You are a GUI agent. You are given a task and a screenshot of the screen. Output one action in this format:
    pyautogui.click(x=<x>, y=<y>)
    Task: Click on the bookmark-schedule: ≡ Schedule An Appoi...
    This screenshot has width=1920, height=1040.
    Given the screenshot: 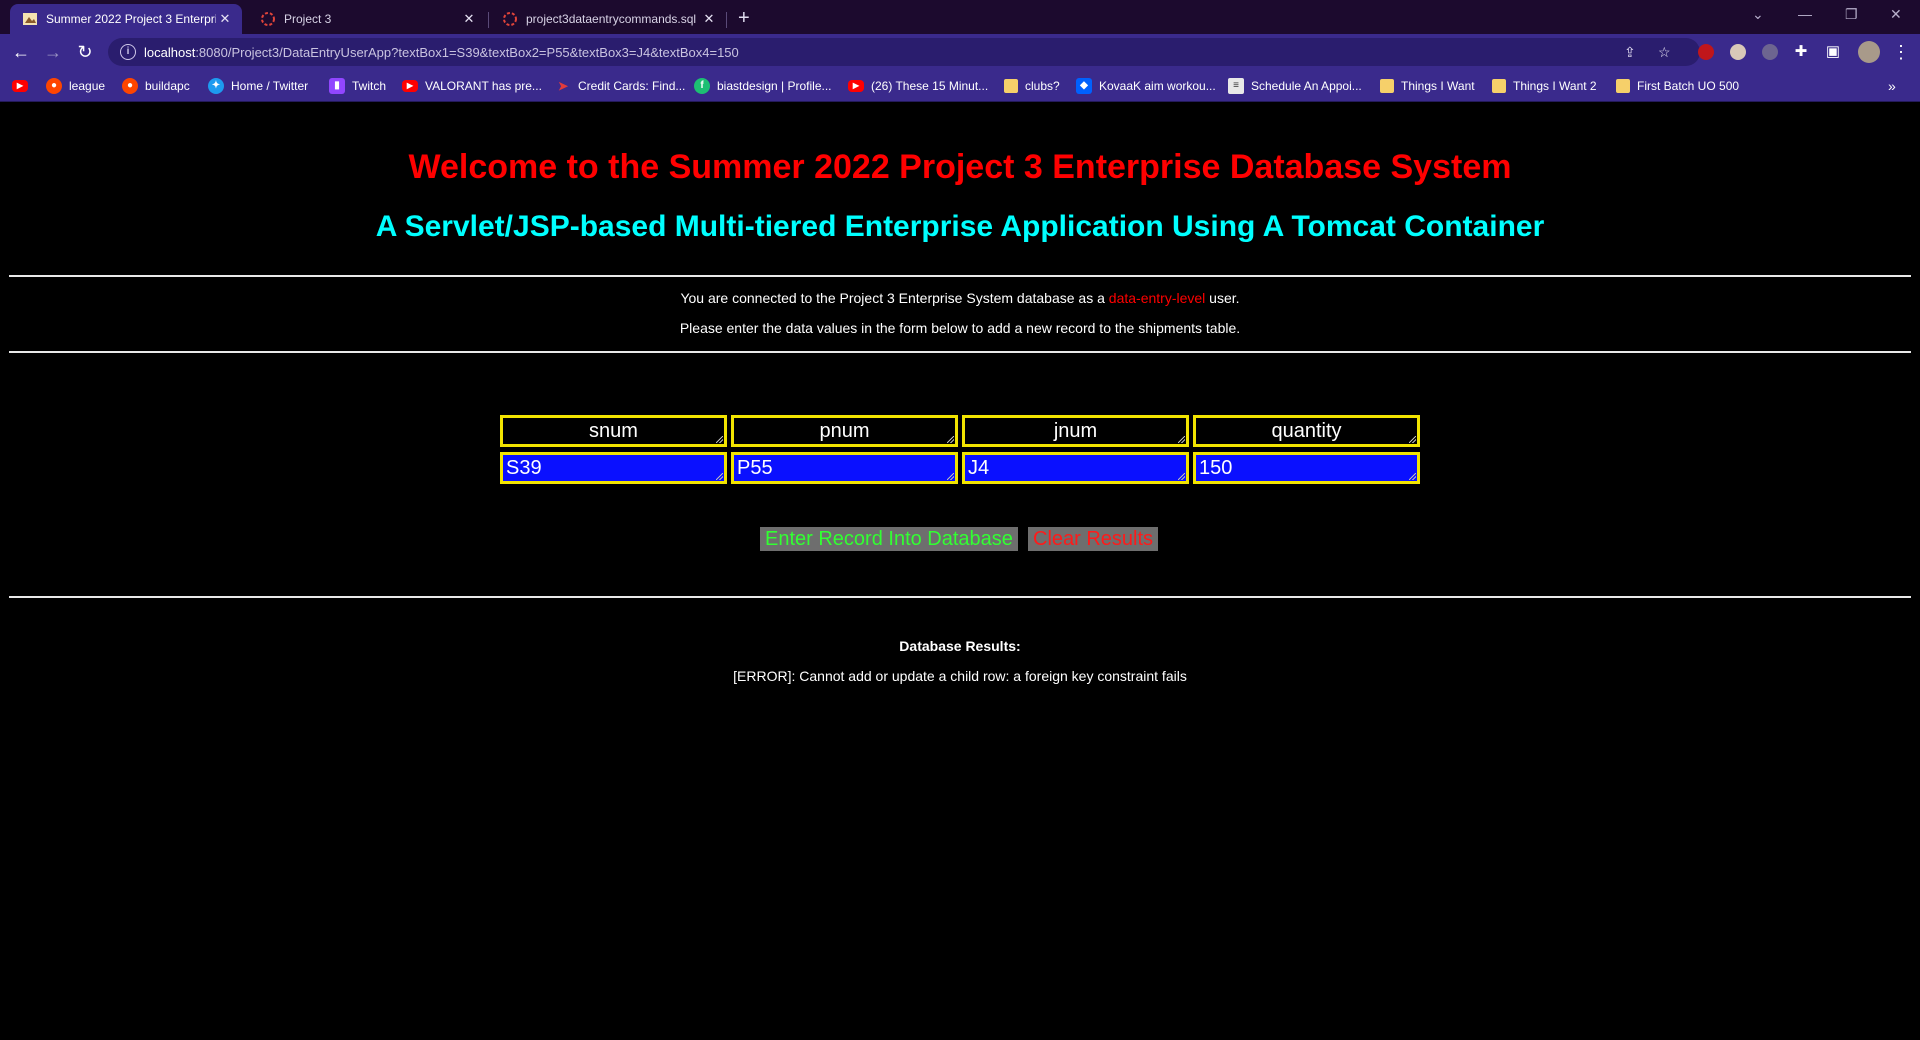 What is the action you would take?
    pyautogui.click(x=1295, y=86)
    